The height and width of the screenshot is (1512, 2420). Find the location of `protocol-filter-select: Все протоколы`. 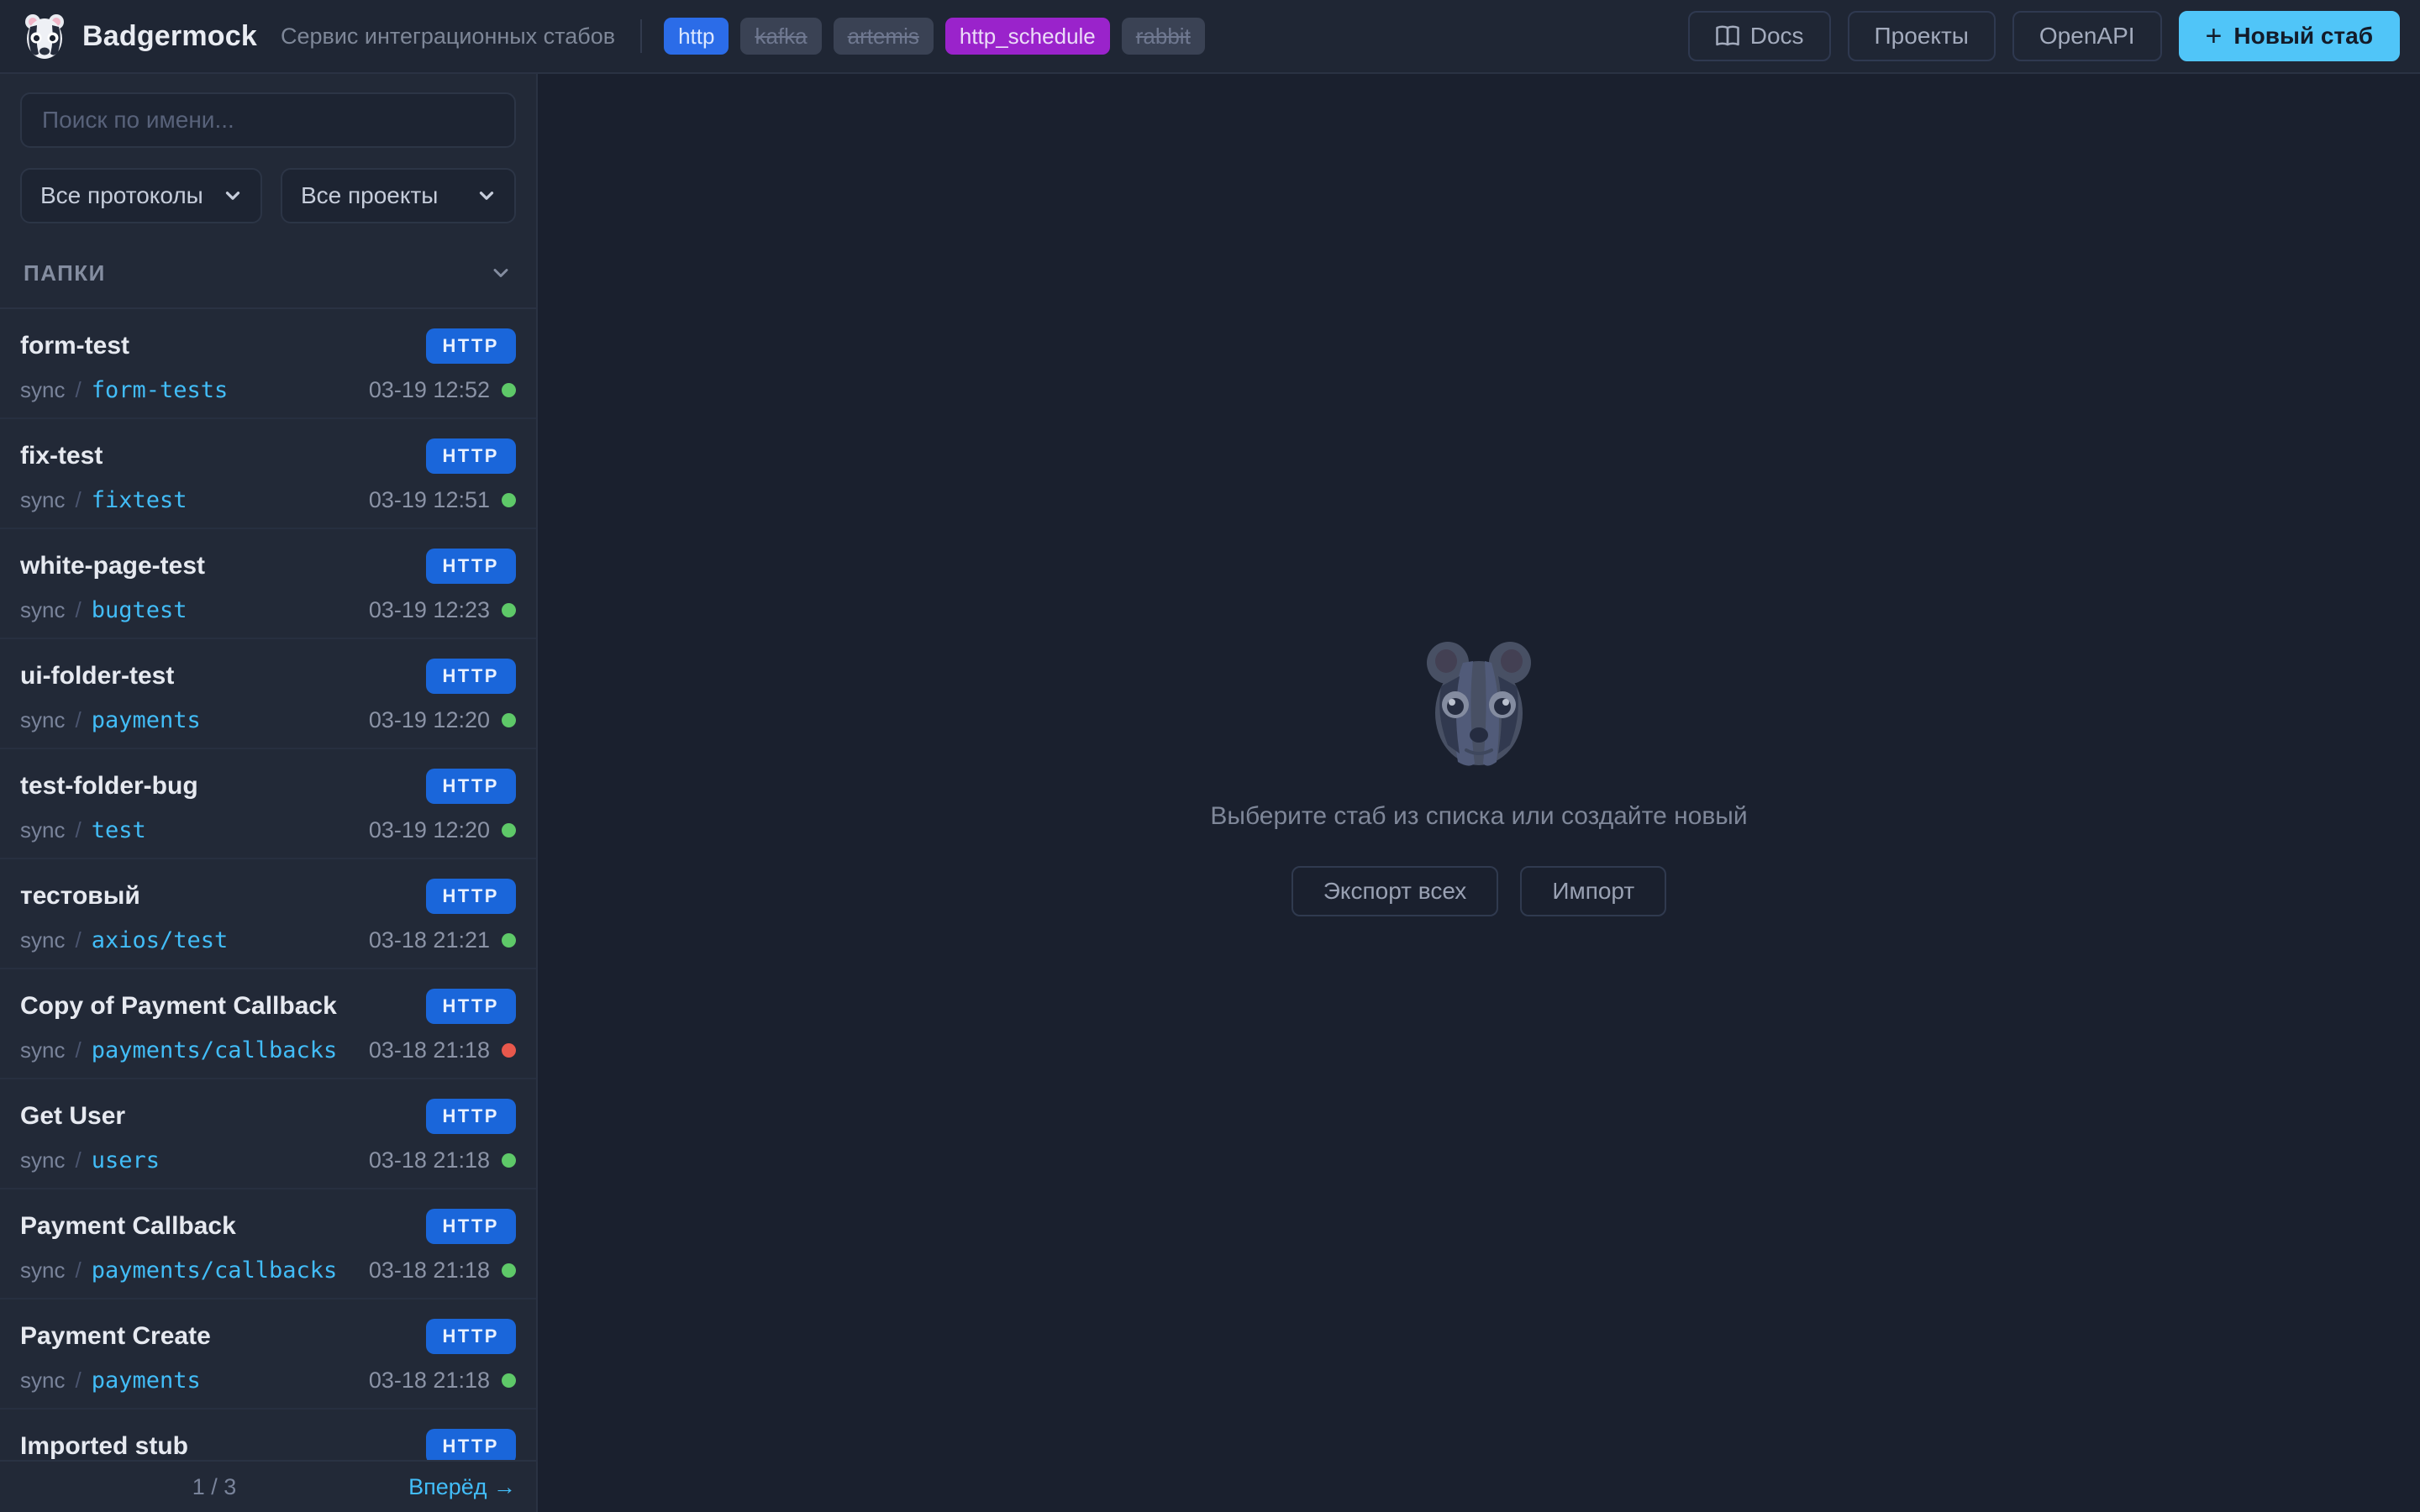

protocol-filter-select: Все протоколы is located at coordinates (141, 195).